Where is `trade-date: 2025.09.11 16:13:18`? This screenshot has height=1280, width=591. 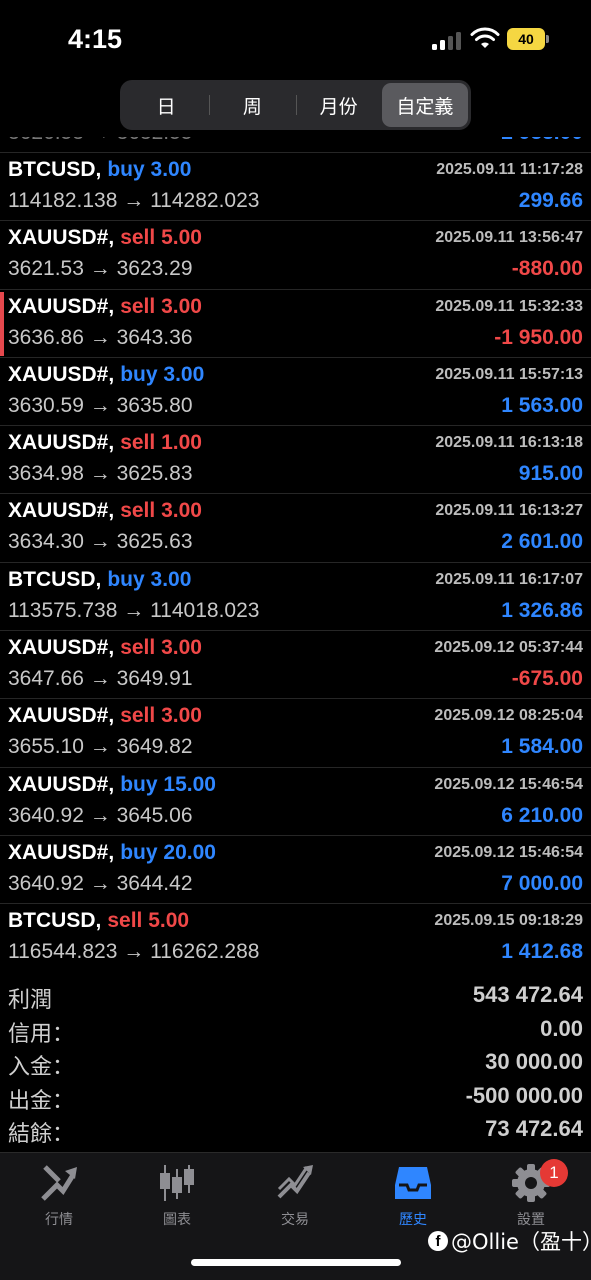
trade-date: 2025.09.11 16:13:18 is located at coordinates (509, 443).